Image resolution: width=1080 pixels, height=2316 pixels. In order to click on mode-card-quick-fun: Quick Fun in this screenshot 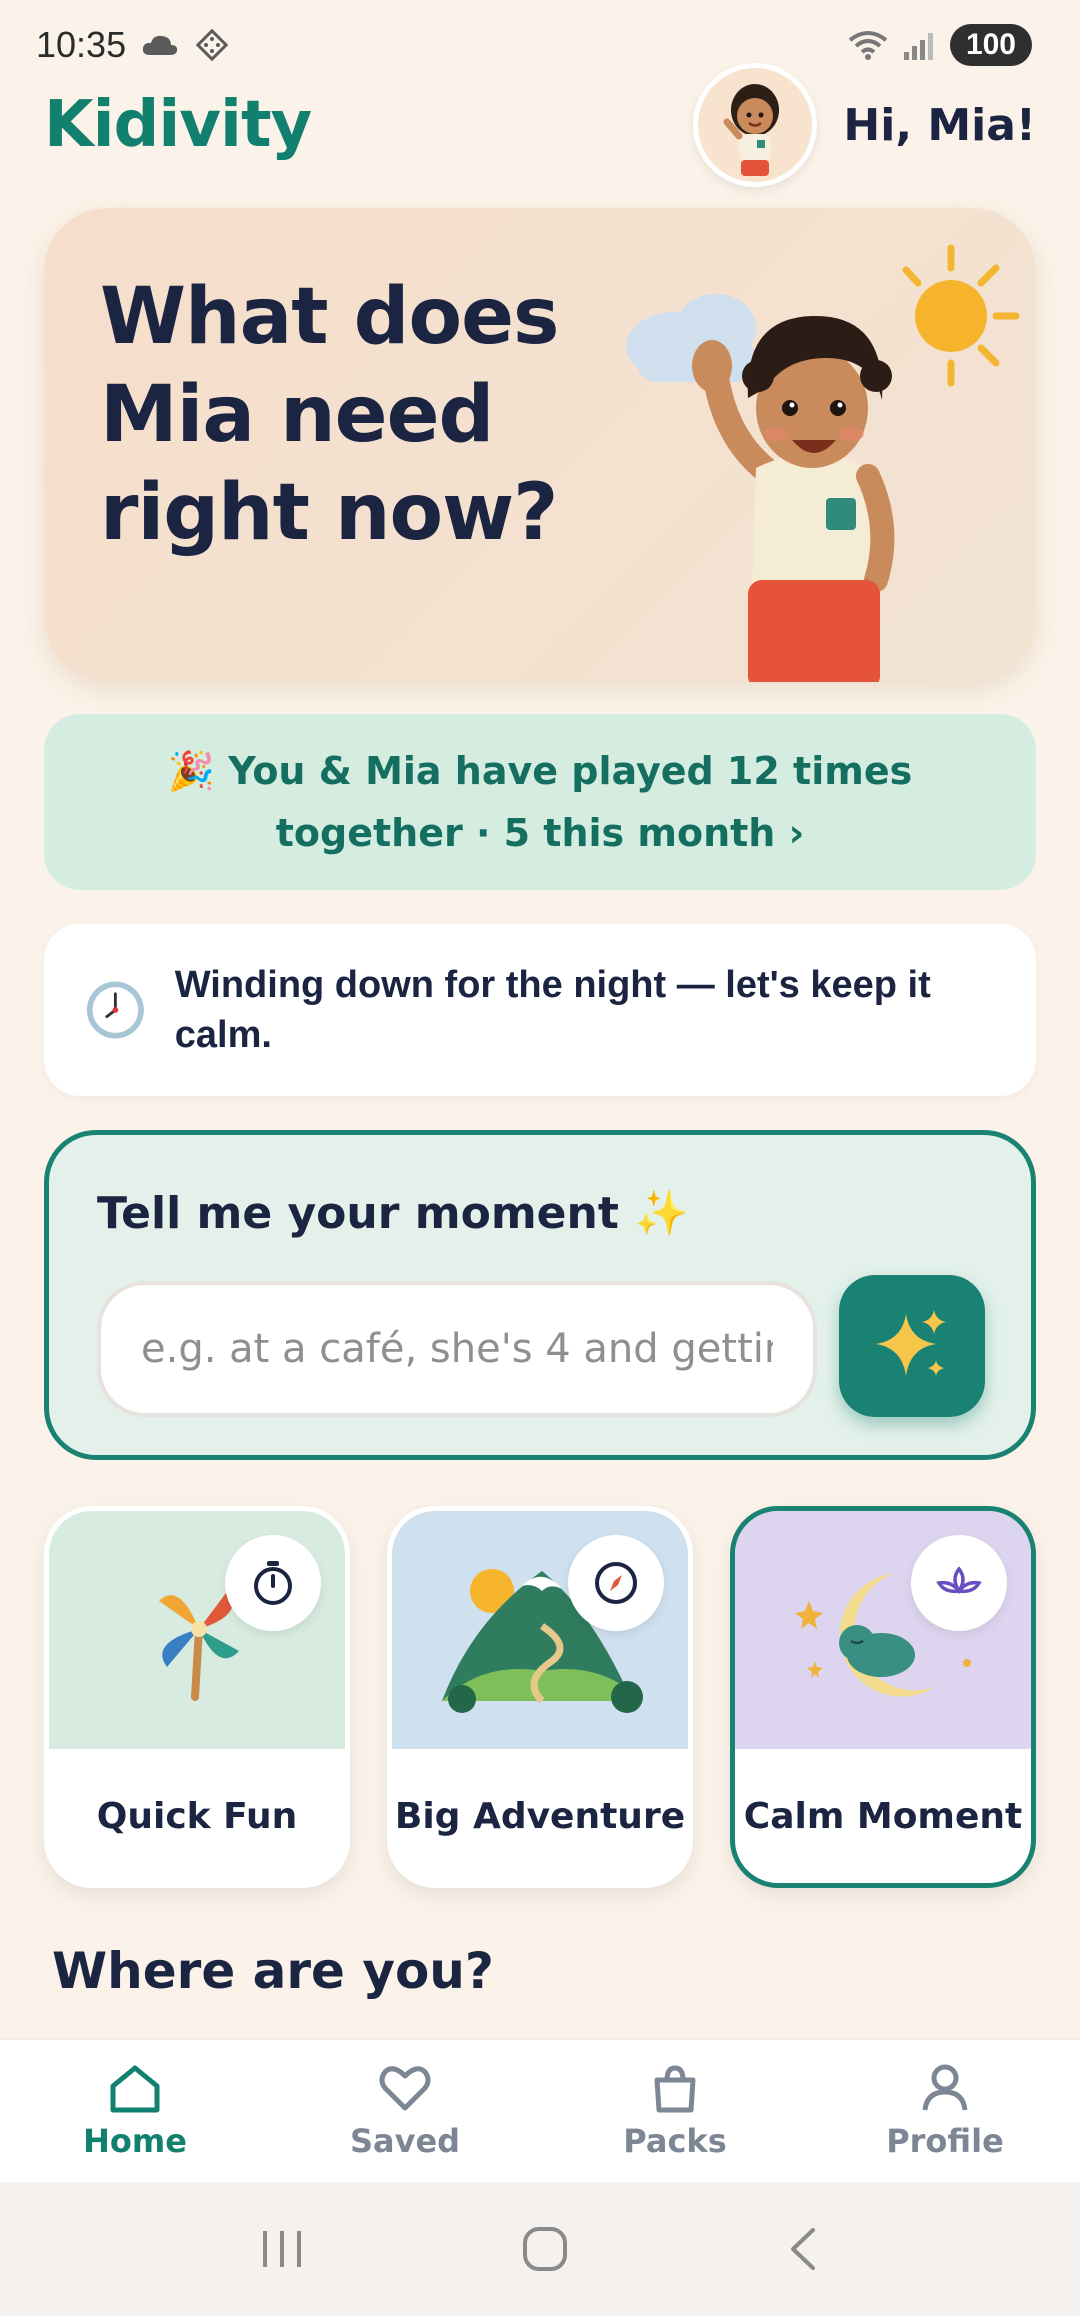, I will do `click(197, 1697)`.